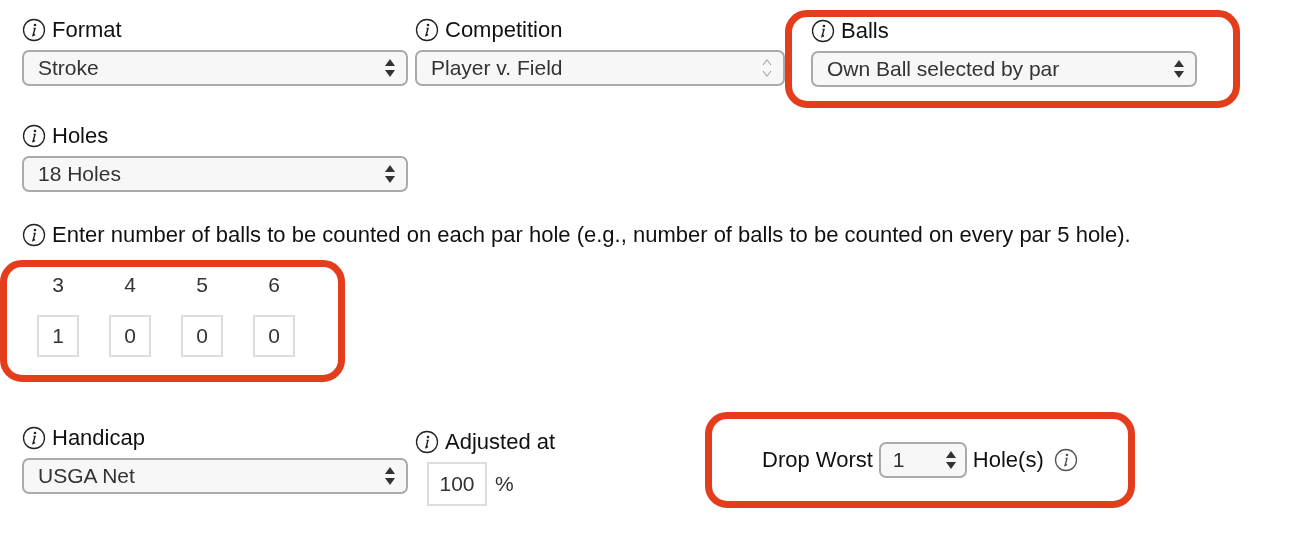 The image size is (1316, 544). I want to click on up-down-arrows-icon, so click(950, 460).